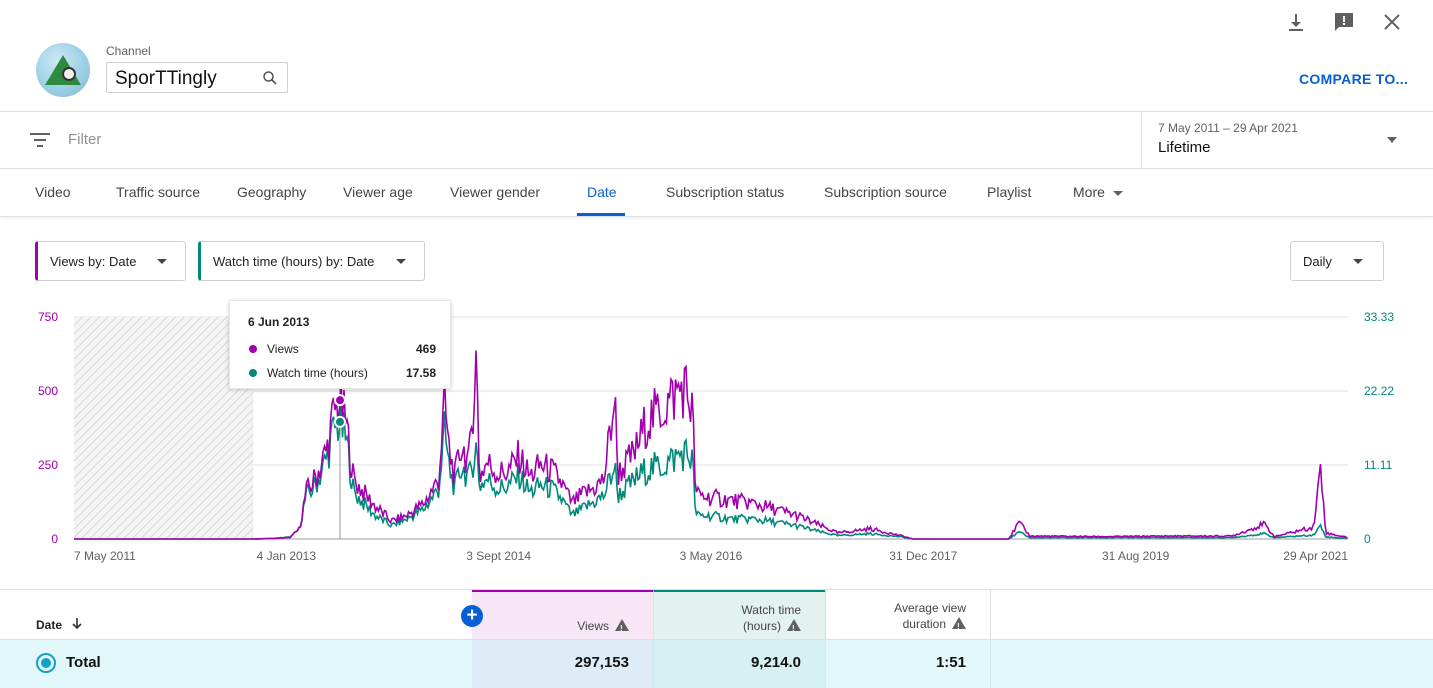  Describe the element at coordinates (602, 192) in the screenshot. I see `tab-date: Date` at that location.